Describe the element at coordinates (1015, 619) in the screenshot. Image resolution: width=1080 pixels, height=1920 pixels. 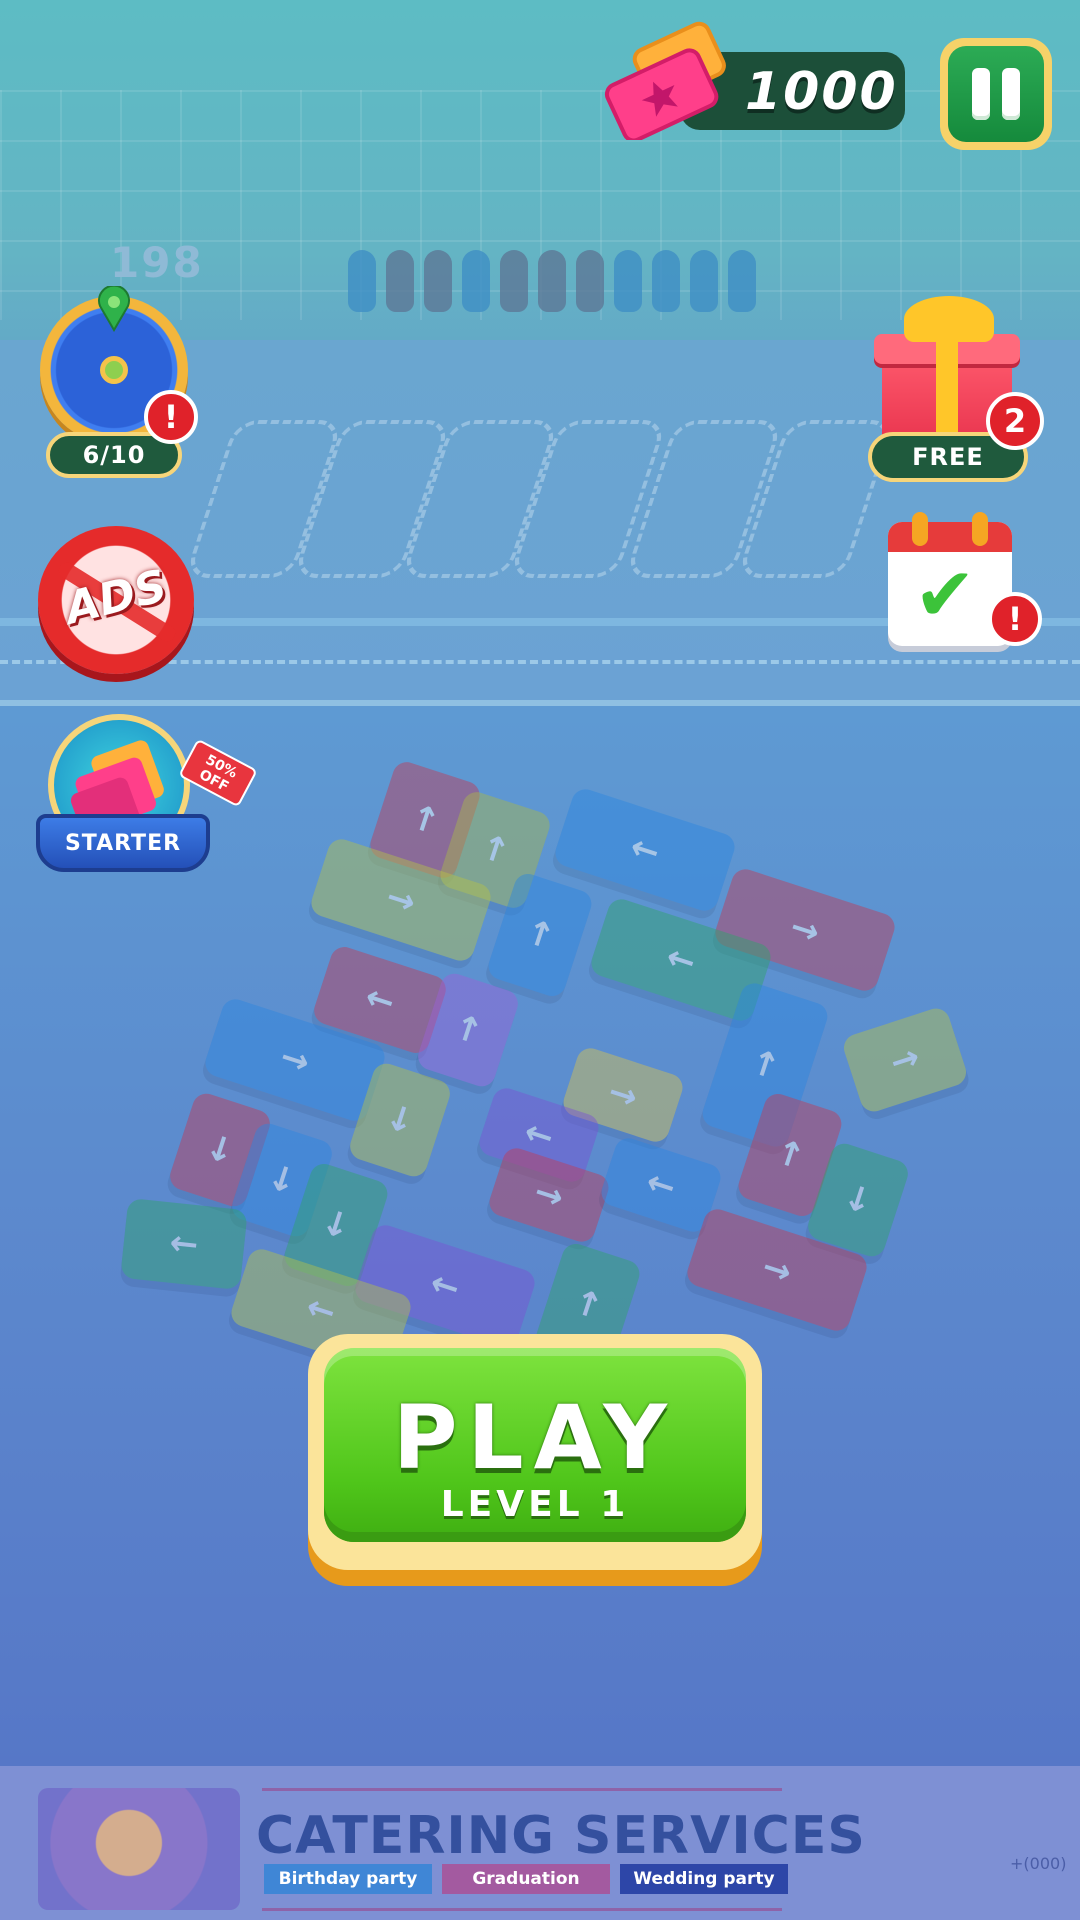
I see `calendar-alert-badge: !` at that location.